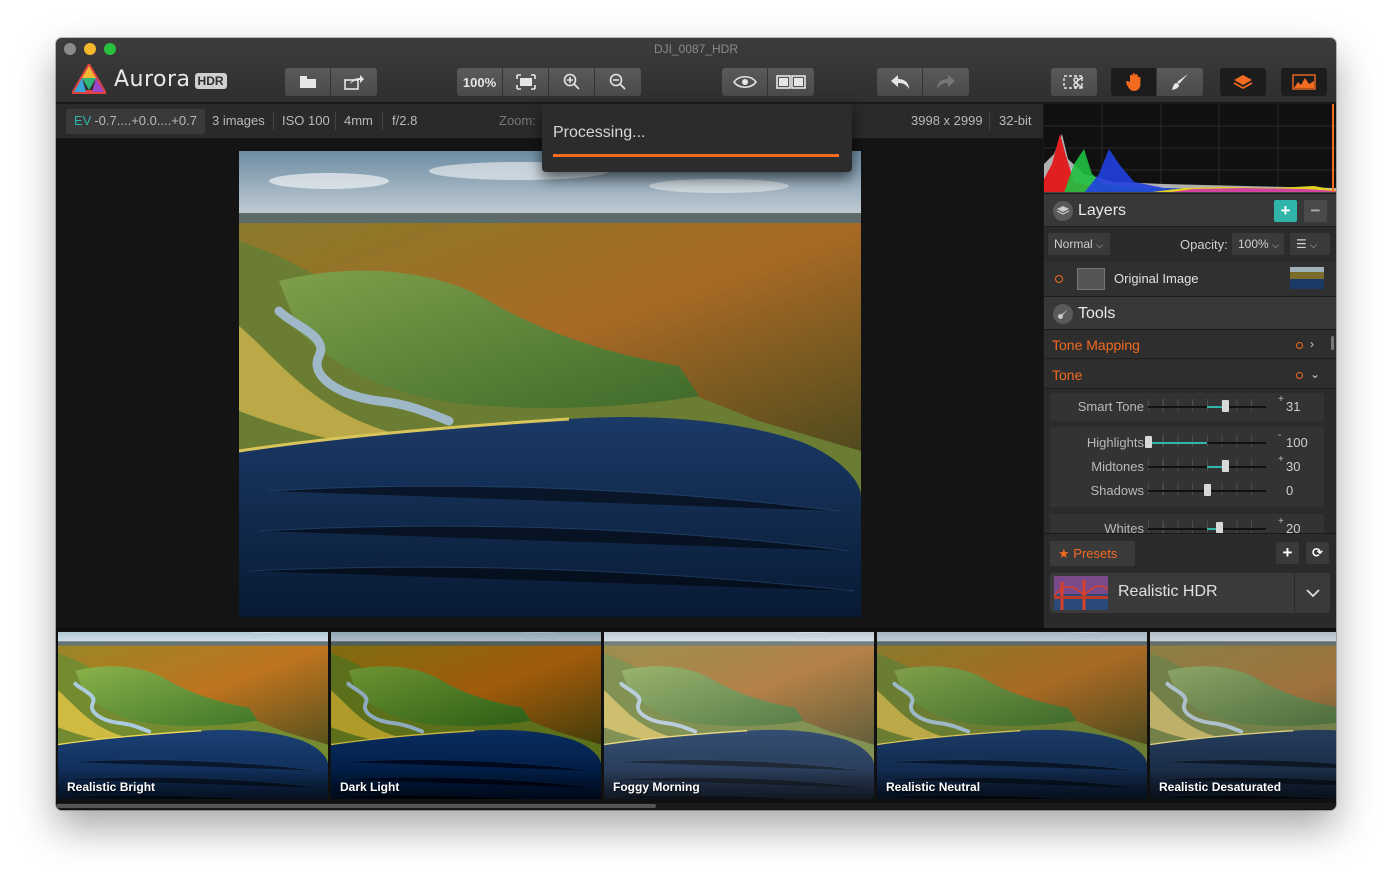 This screenshot has width=1392, height=885. Describe the element at coordinates (1315, 374) in the screenshot. I see `chevron-down-icon: ⌄` at that location.